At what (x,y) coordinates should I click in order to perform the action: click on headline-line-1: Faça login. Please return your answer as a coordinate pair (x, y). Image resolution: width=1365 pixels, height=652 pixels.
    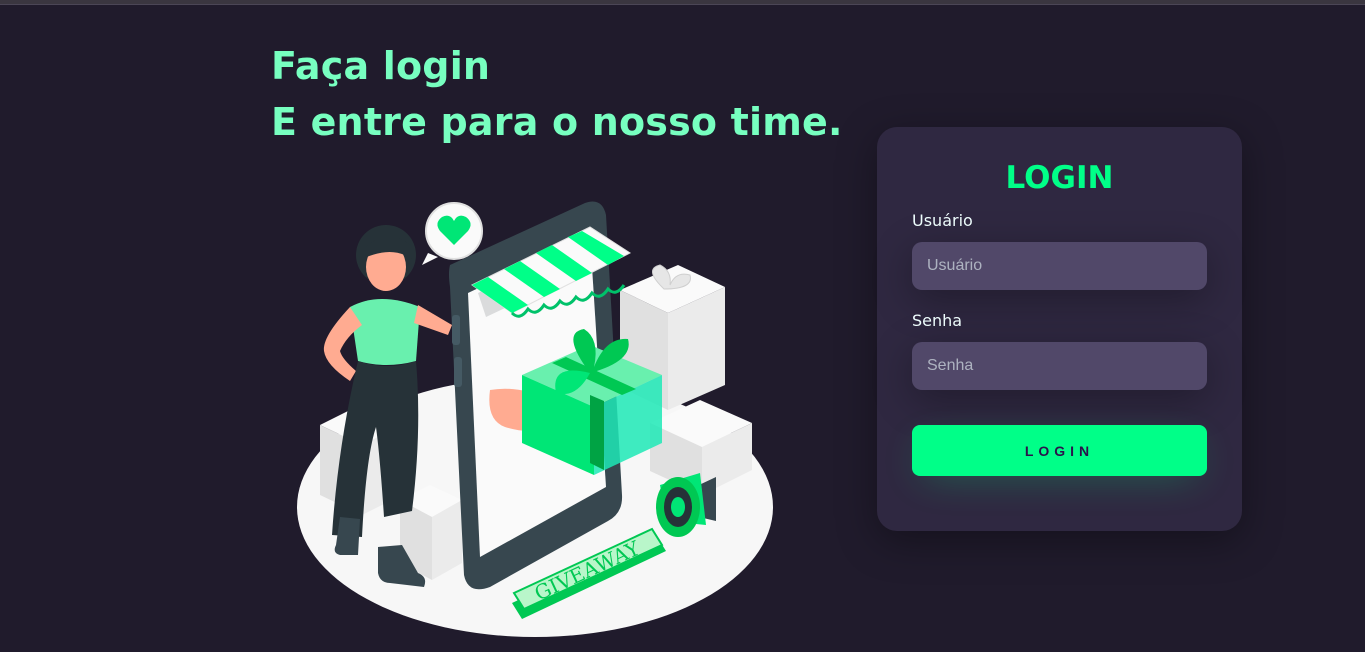
    Looking at the image, I should click on (381, 66).